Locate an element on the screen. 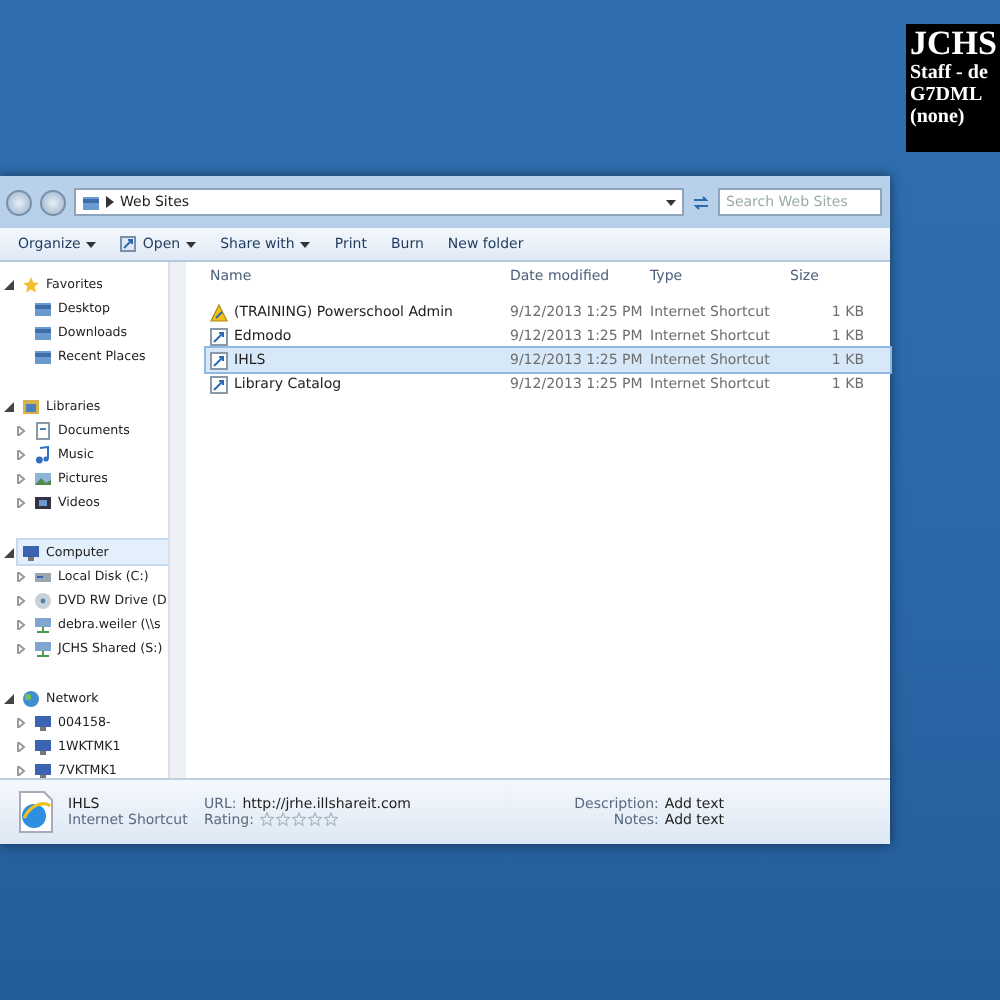  disc-icon is located at coordinates (43, 600).